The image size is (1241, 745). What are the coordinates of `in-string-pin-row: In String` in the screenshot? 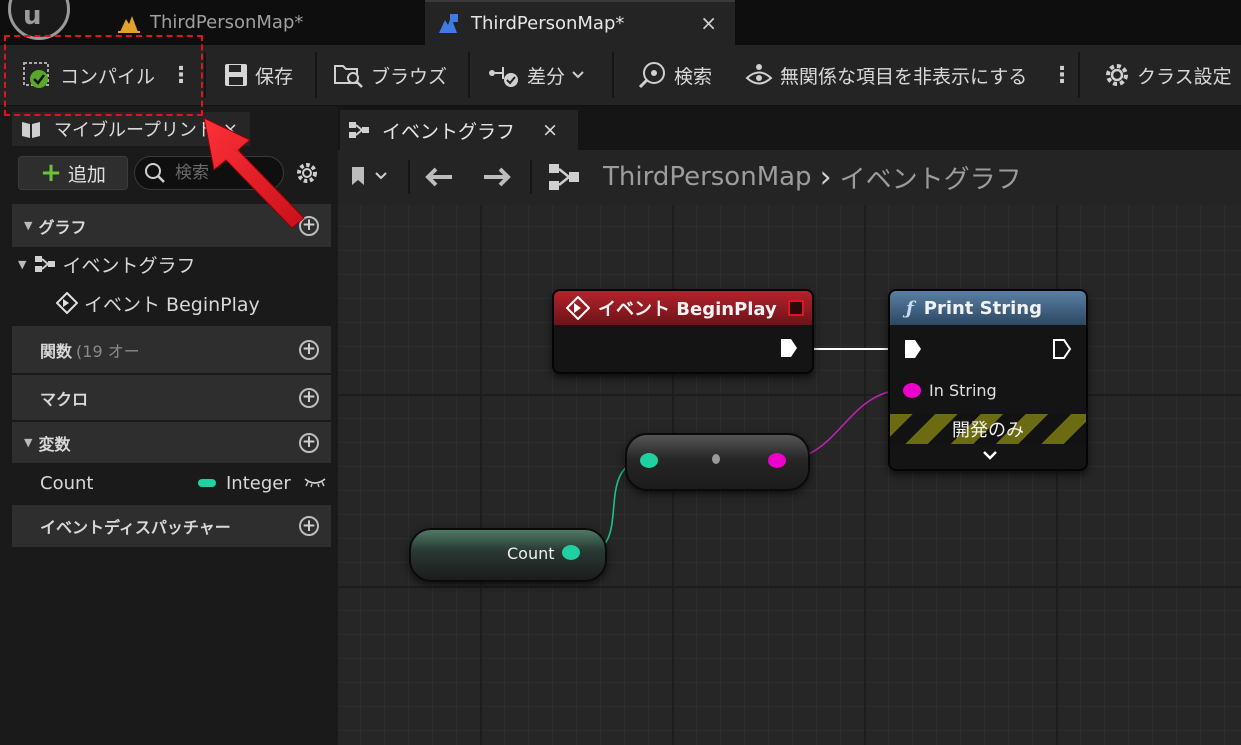 It's located at (950, 390).